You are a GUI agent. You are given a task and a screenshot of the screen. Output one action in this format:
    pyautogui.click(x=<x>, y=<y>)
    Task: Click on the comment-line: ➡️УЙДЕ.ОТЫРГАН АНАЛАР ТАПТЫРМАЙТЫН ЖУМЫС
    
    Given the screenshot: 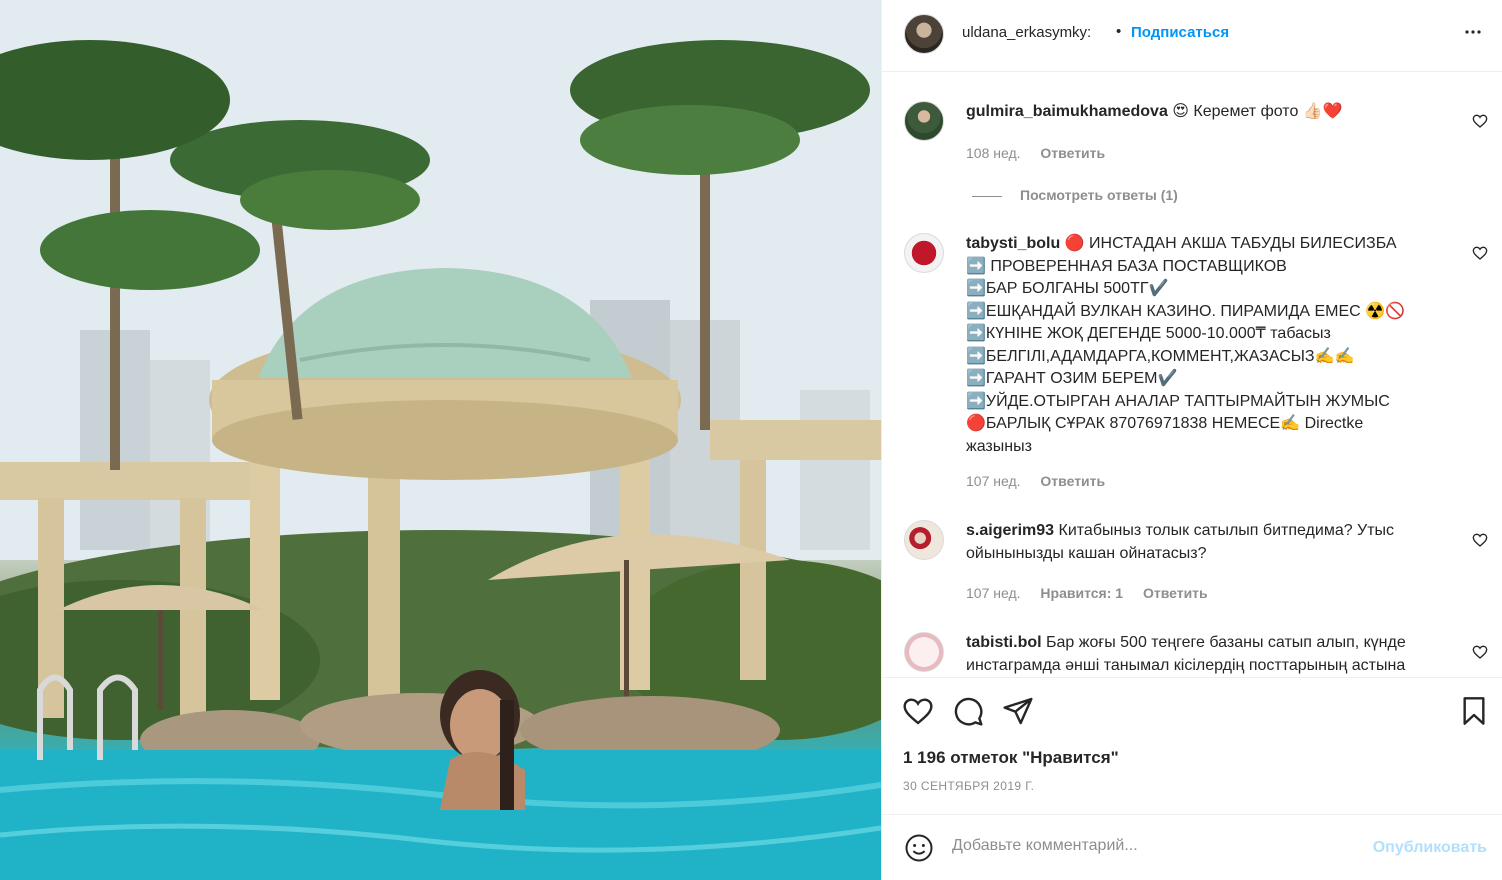 What is the action you would take?
    pyautogui.click(x=1178, y=401)
    